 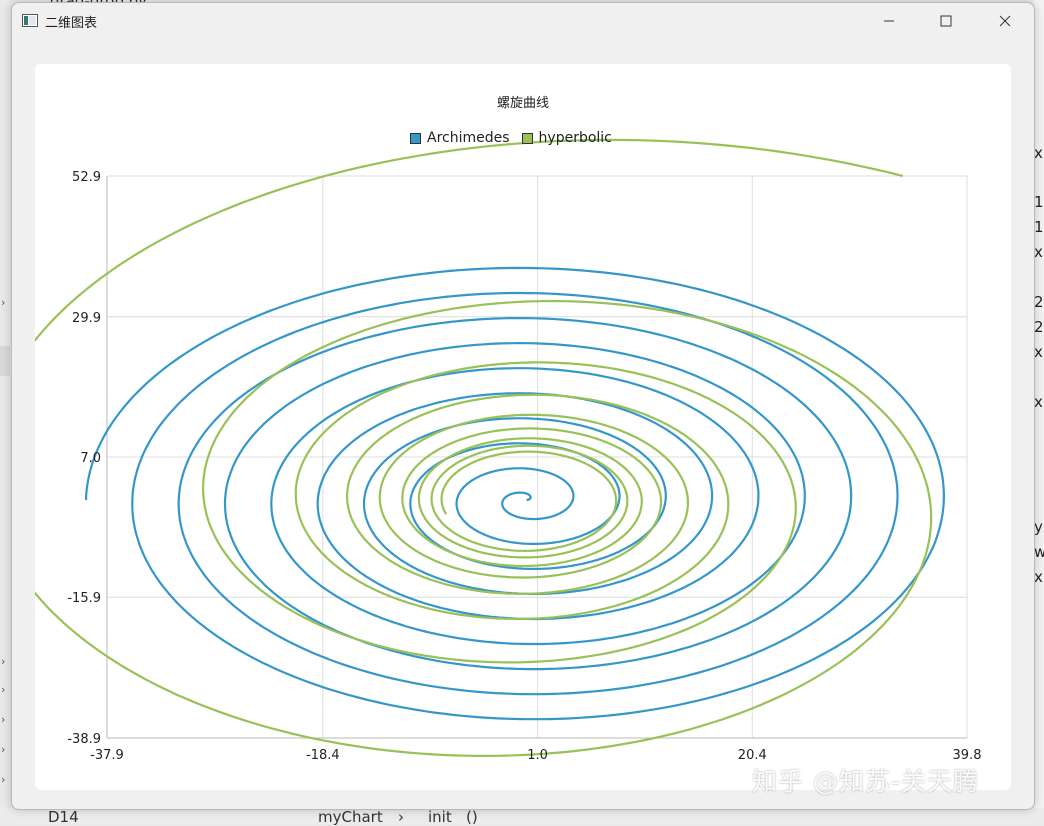 I want to click on minimize-button, so click(x=889, y=21).